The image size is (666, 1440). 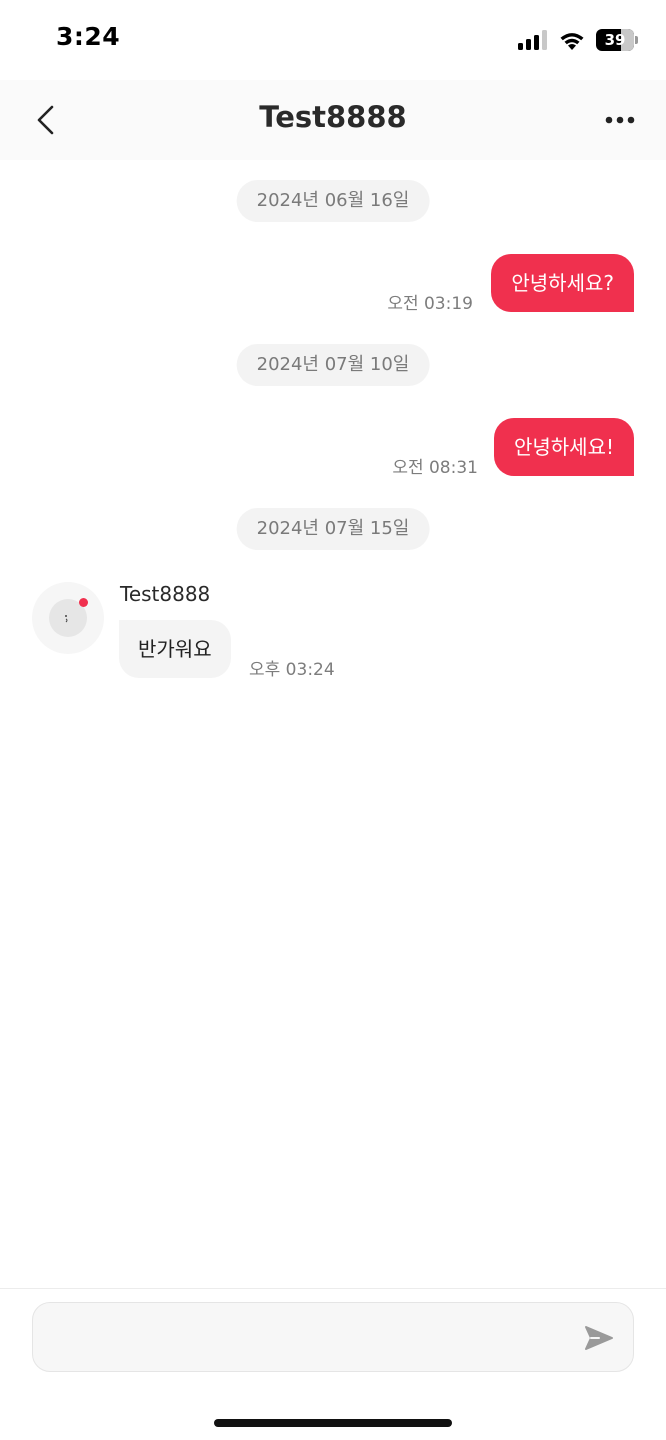 I want to click on profile-face-icon, so click(x=66, y=619).